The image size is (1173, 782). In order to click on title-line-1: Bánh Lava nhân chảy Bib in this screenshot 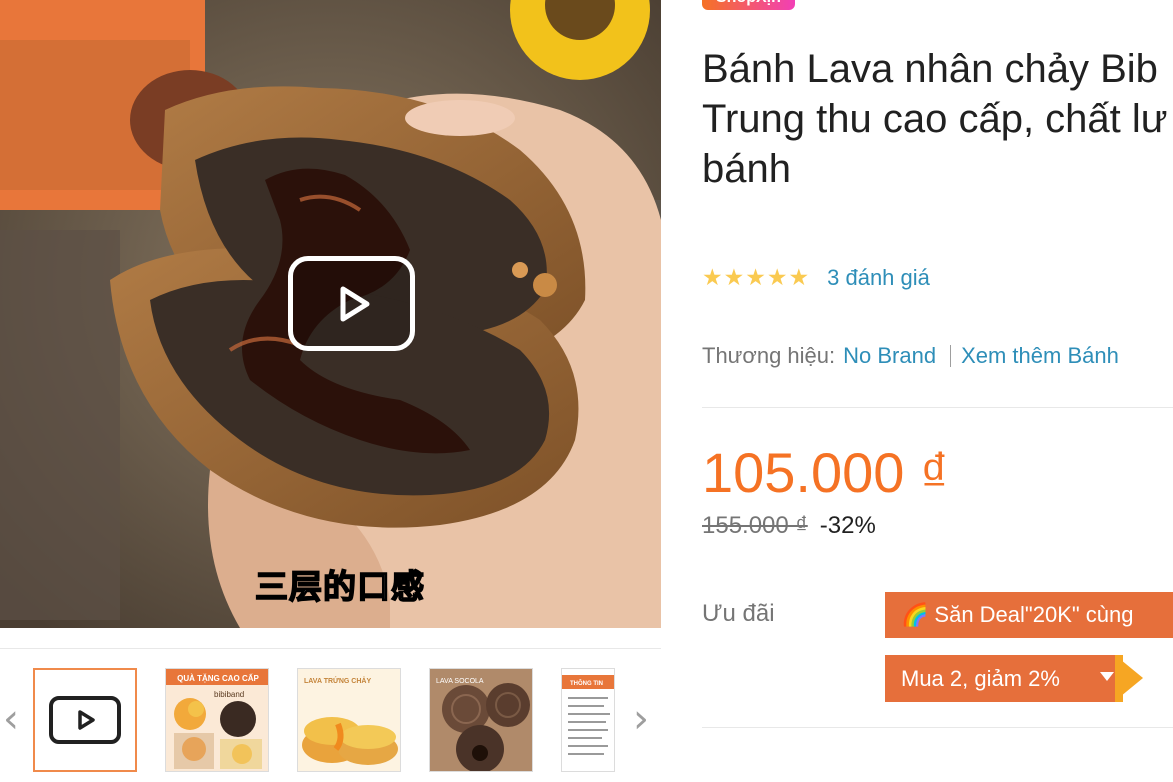, I will do `click(930, 69)`.